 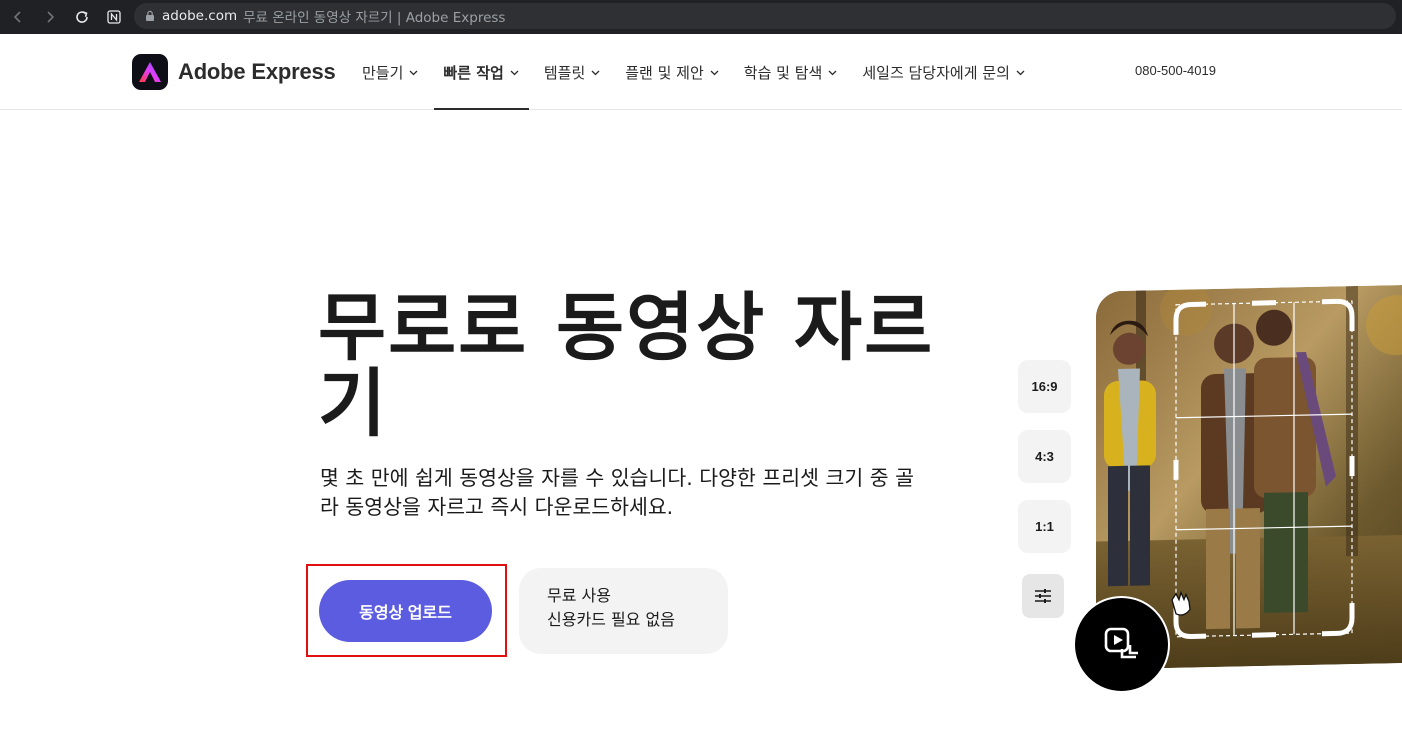 I want to click on no-credit-card-label: 신용카드 필요 없음, so click(x=611, y=619).